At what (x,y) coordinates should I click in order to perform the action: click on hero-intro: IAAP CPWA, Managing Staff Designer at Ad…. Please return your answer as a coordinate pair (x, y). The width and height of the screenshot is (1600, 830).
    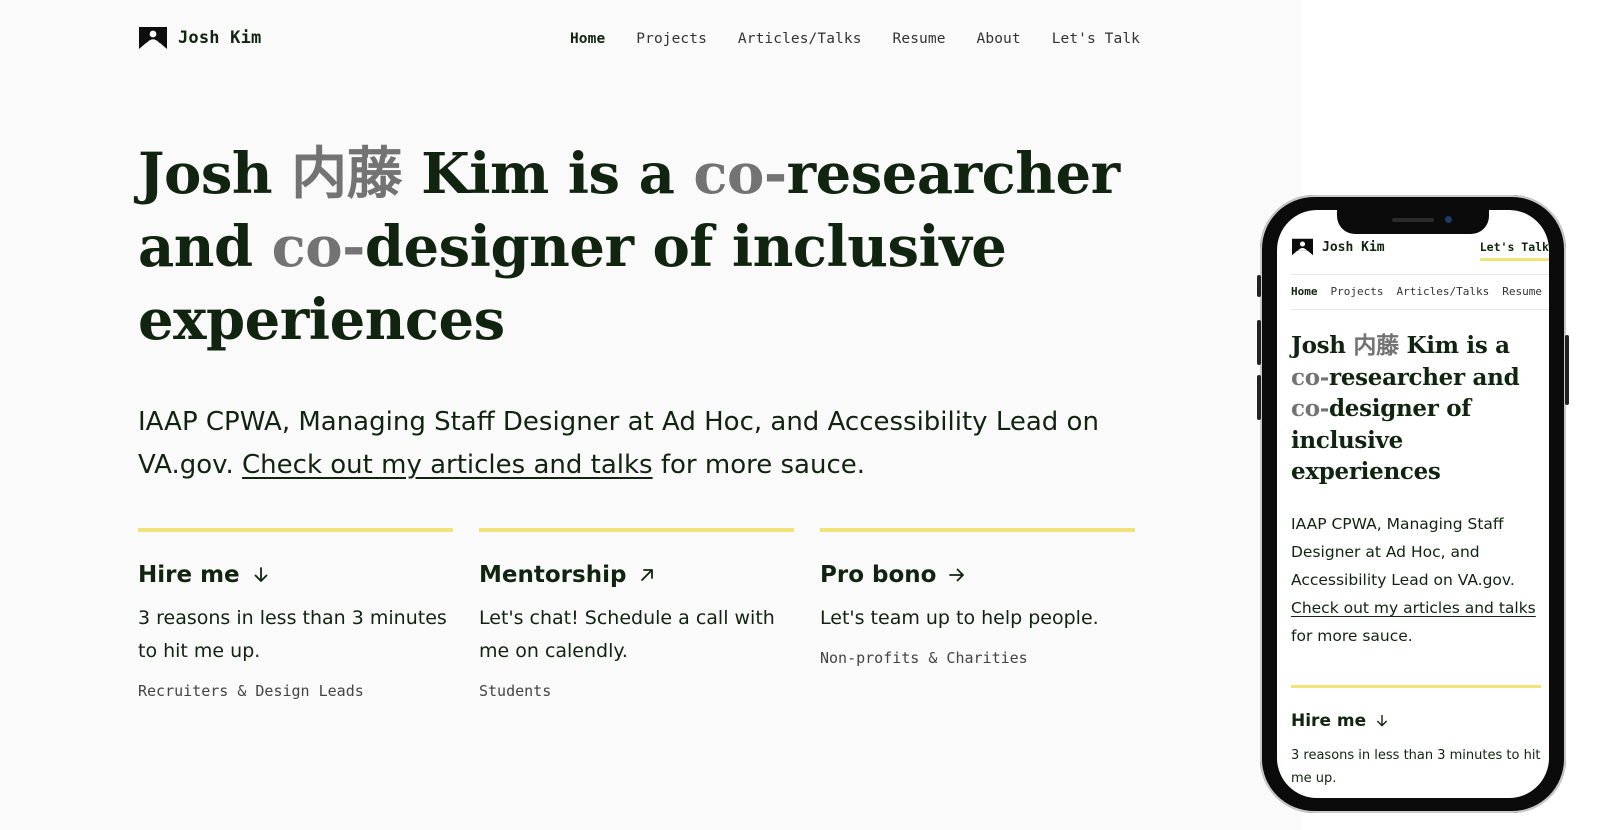
    Looking at the image, I should click on (618, 443).